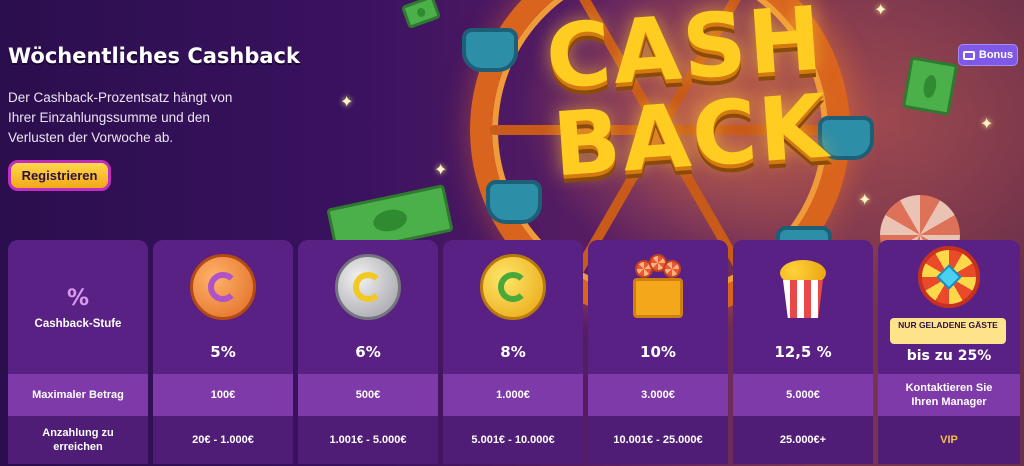 The width and height of the screenshot is (1024, 466). Describe the element at coordinates (949, 277) in the screenshot. I see `diamond-icon` at that location.